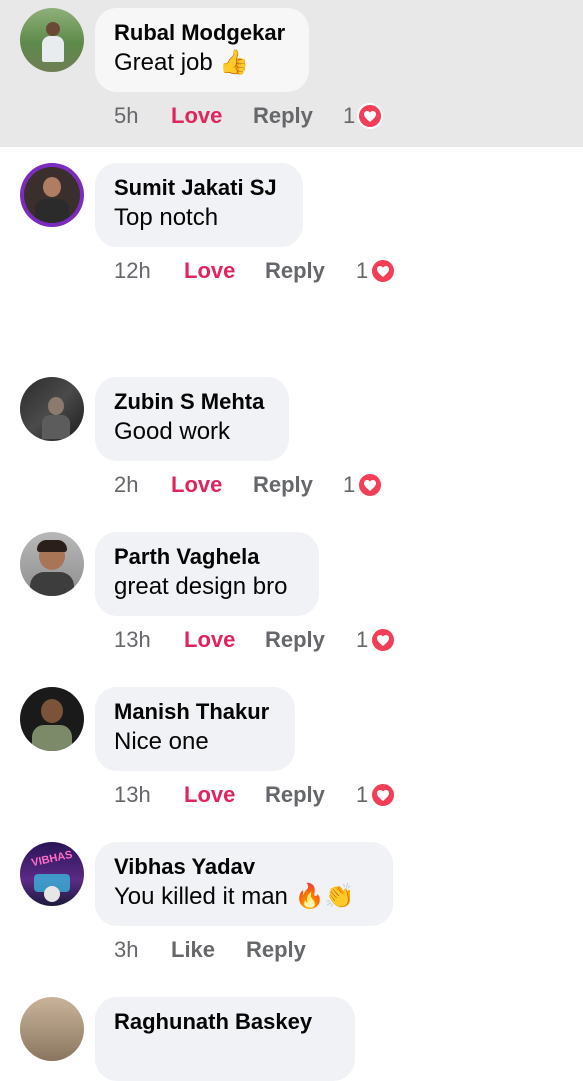 This screenshot has width=583, height=1081. What do you see at coordinates (207, 557) in the screenshot?
I see `commenter-name: Parth Vaghela` at bounding box center [207, 557].